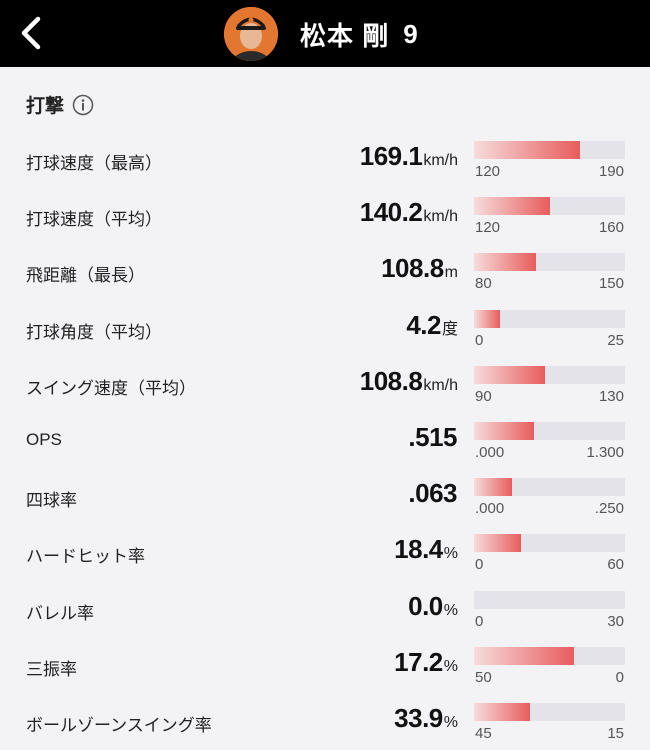 This screenshot has height=750, width=650. Describe the element at coordinates (440, 385) in the screenshot. I see `stat-unit: km/h` at that location.